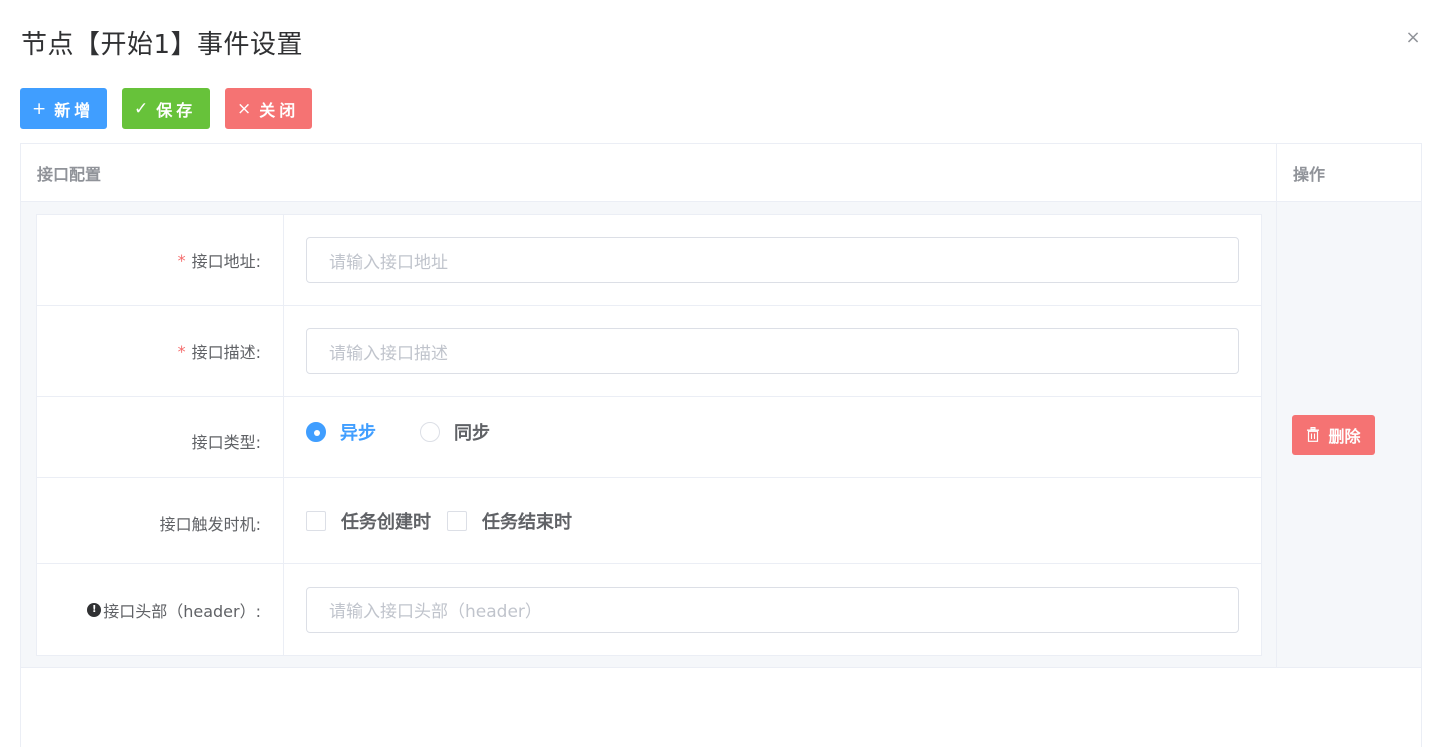 The image size is (1430, 747). I want to click on add-button: + 新增, so click(63, 108).